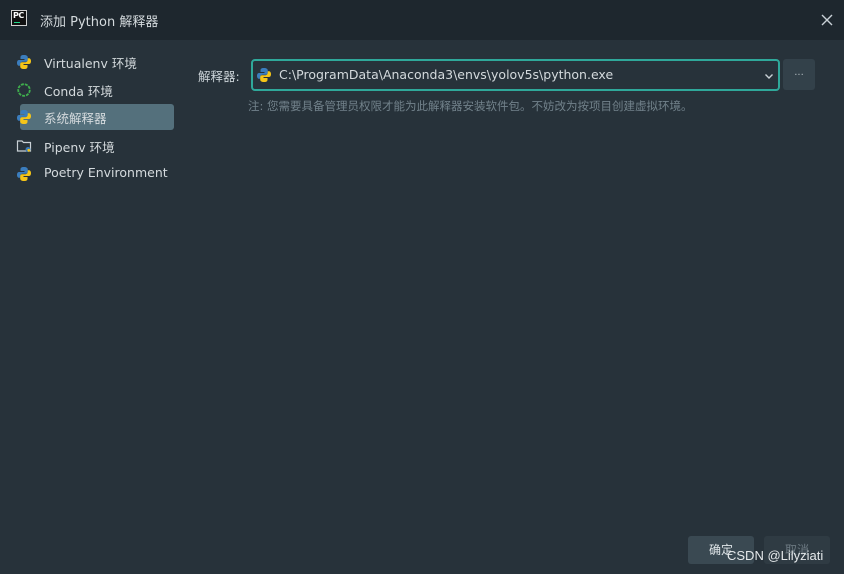 Image resolution: width=844 pixels, height=574 pixels. What do you see at coordinates (422, 20) in the screenshot?
I see `title-bar: PC 添加 Python 解释器` at bounding box center [422, 20].